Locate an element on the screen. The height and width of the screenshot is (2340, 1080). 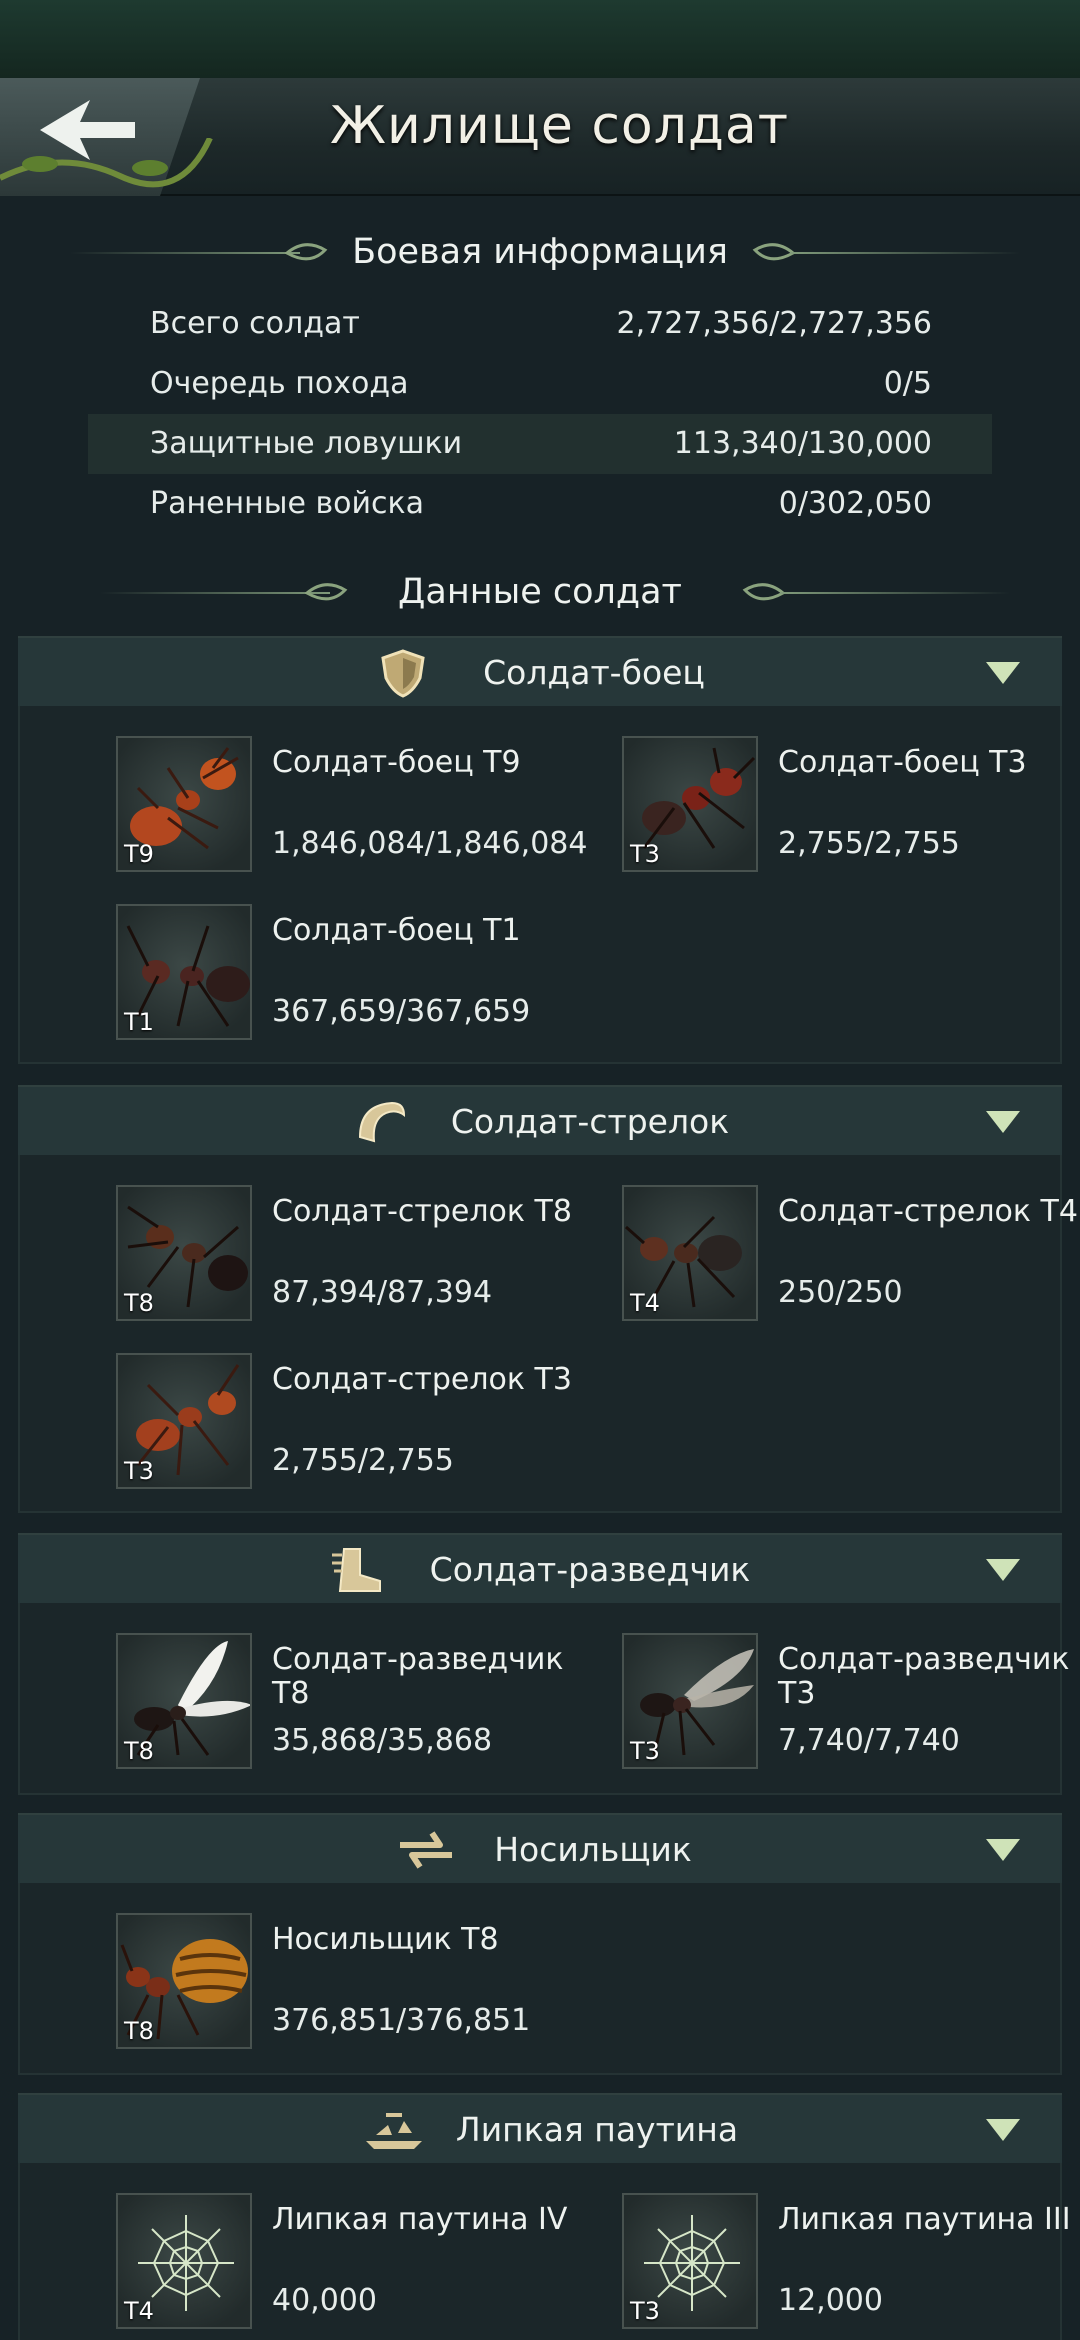
category-body-carrier: T8 Носильщик T8 376,851/376,851 is located at coordinates (540, 1979).